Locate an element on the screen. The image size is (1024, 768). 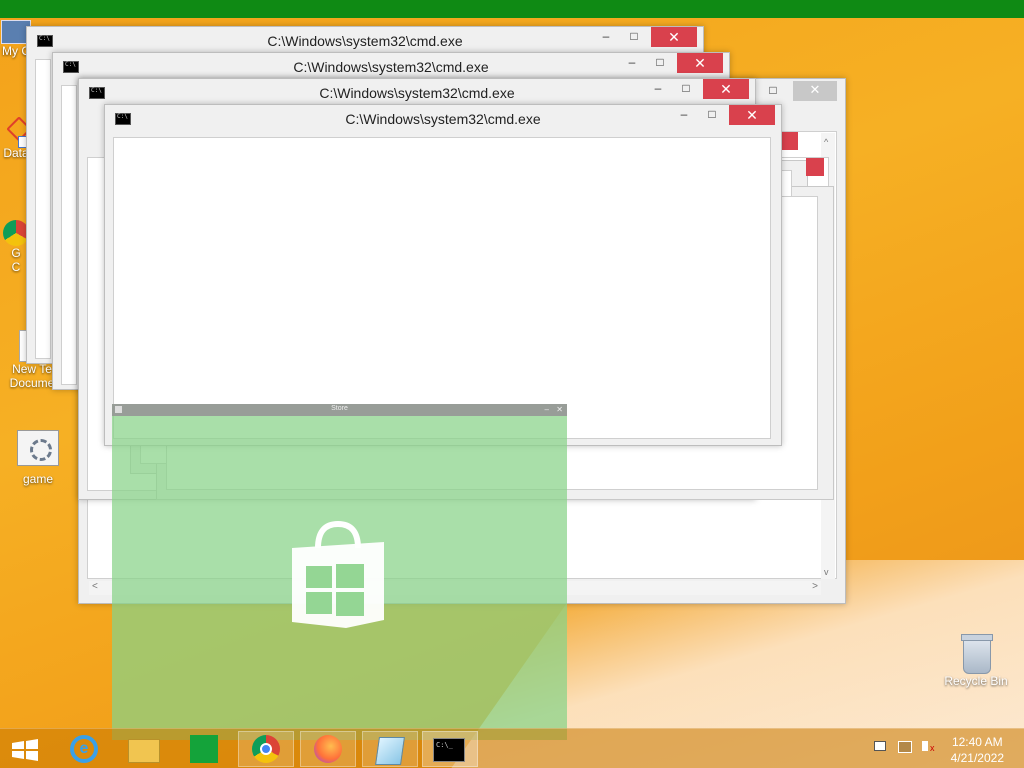
taskbar-internet-explorer: e is located at coordinates (84, 749).